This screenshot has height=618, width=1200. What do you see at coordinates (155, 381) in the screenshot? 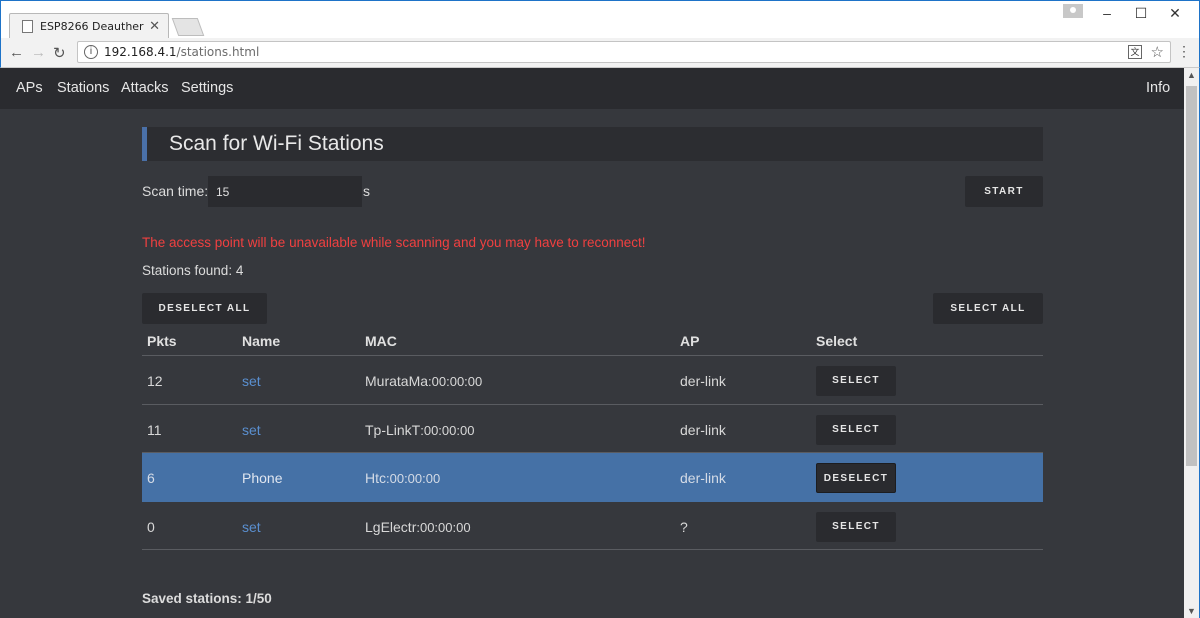
I see `pkts-cell: 12` at bounding box center [155, 381].